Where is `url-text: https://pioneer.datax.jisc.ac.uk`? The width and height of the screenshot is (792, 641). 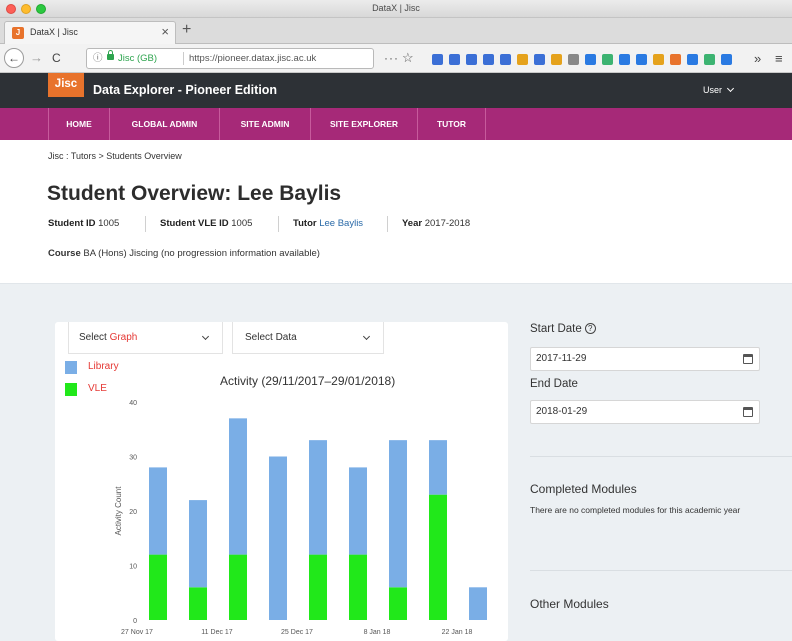 url-text: https://pioneer.datax.jisc.ac.uk is located at coordinates (269, 58).